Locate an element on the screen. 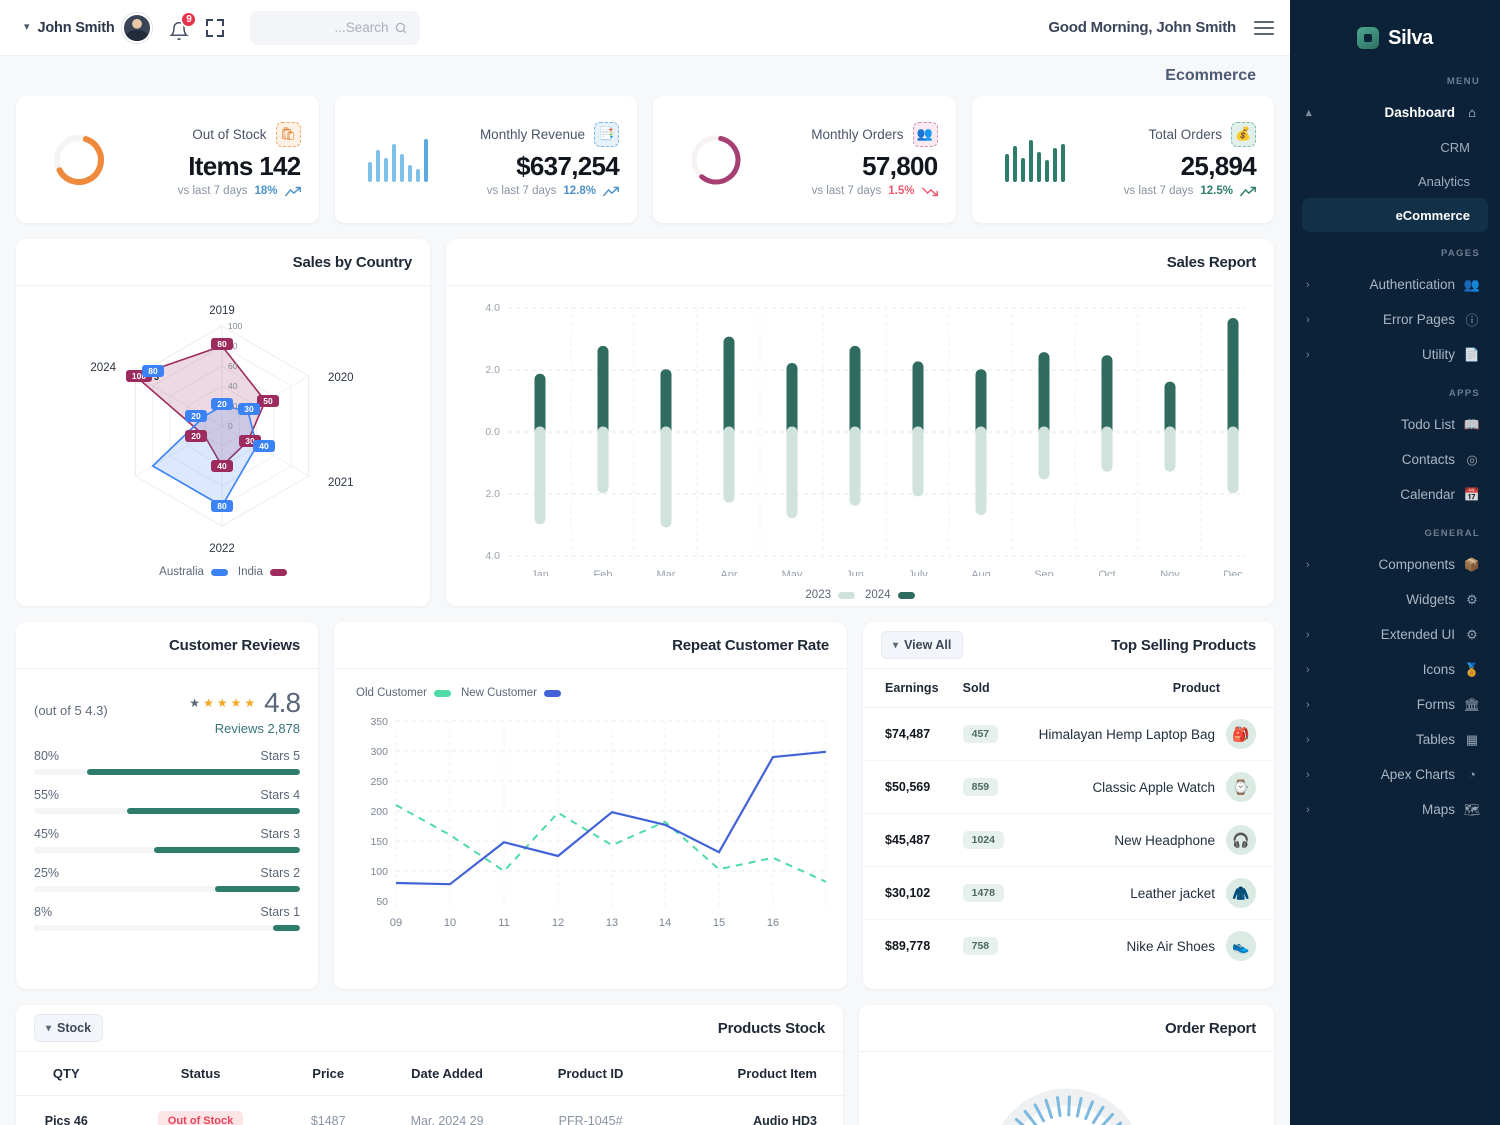 The width and height of the screenshot is (1500, 1125). card-title: Customer Reviews is located at coordinates (235, 645).